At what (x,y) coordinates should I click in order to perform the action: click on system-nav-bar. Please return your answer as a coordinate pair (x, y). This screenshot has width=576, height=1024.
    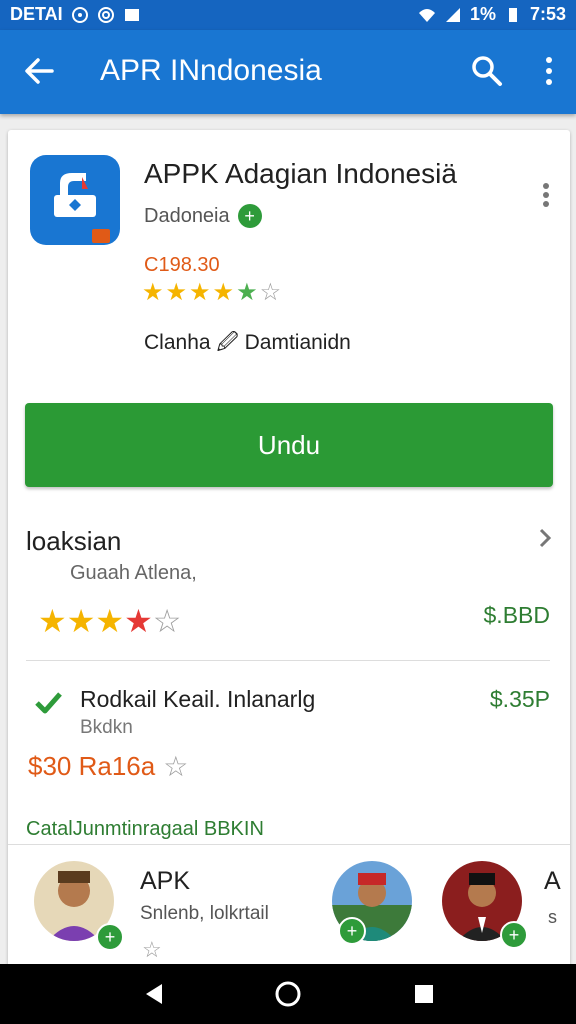
    Looking at the image, I should click on (288, 994).